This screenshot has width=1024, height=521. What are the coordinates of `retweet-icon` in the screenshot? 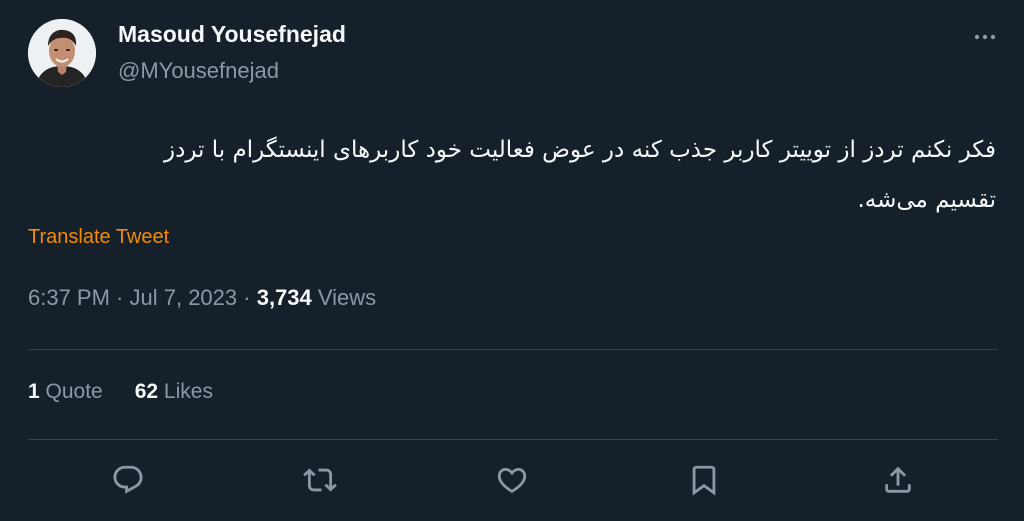 It's located at (320, 480).